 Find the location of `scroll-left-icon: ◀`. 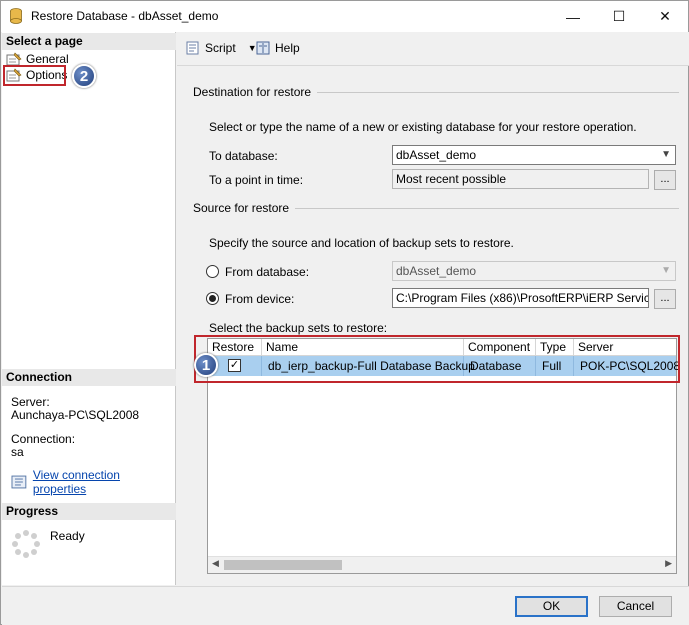

scroll-left-icon: ◀ is located at coordinates (215, 563).